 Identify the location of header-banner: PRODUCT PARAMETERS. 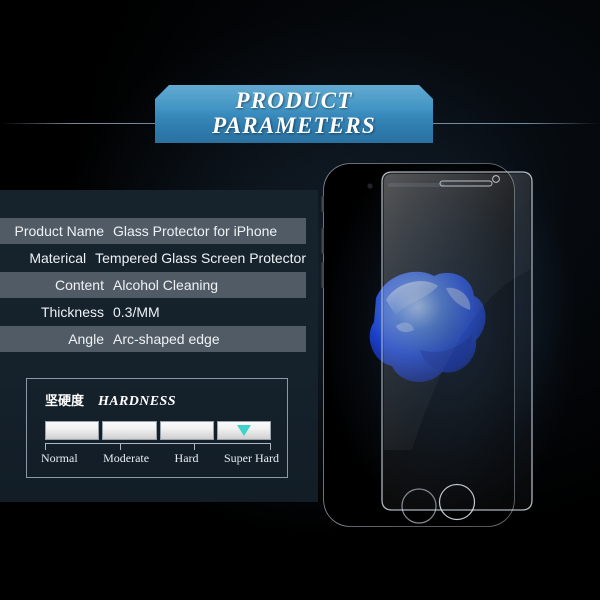
(300, 114).